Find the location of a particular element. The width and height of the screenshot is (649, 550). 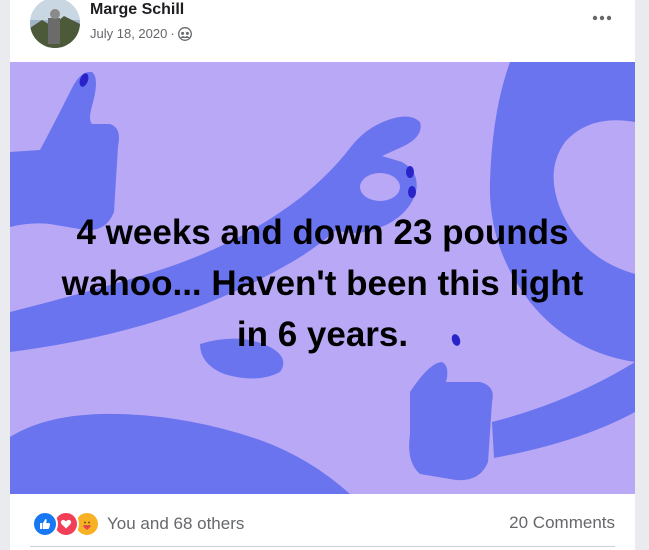

like-reaction is located at coordinates (45, 524).